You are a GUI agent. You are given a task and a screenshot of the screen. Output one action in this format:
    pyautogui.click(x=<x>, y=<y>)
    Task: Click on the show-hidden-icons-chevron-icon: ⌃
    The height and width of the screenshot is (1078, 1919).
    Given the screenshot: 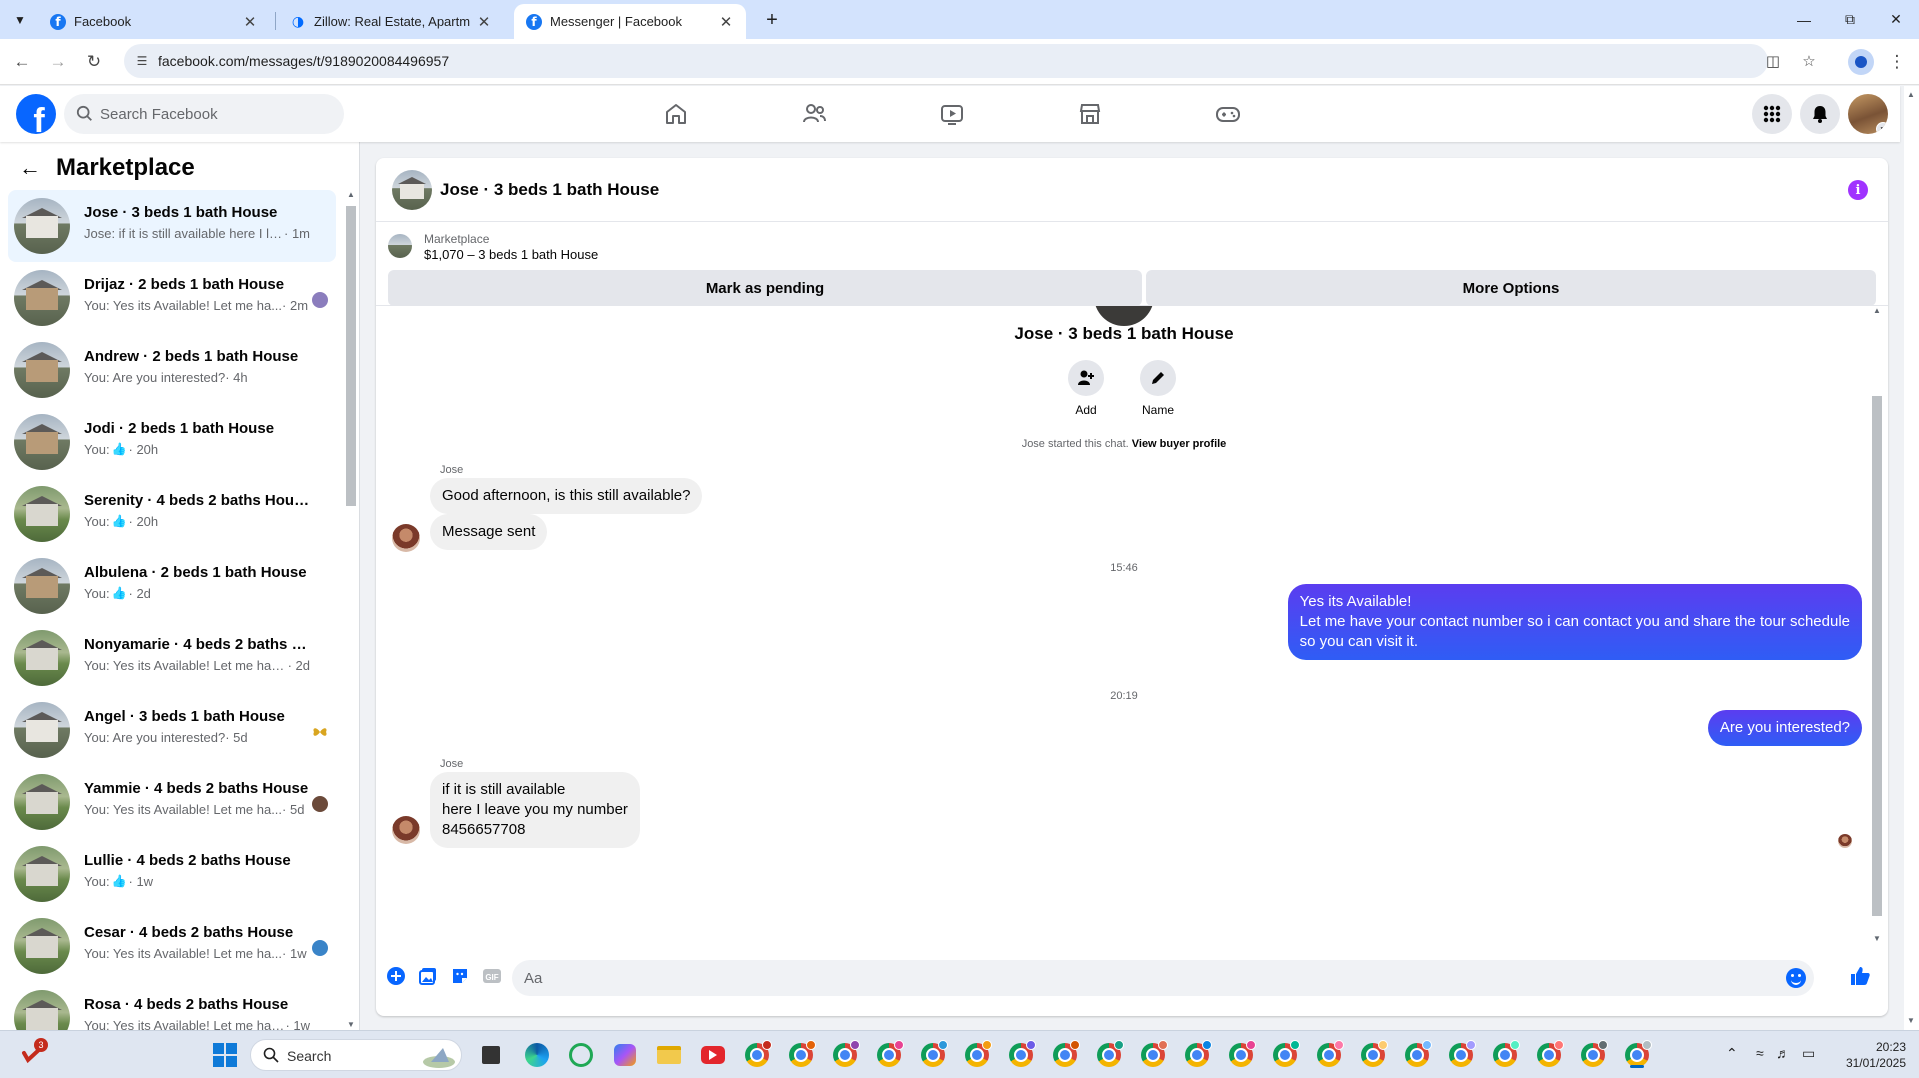 What is the action you would take?
    pyautogui.click(x=1732, y=1053)
    